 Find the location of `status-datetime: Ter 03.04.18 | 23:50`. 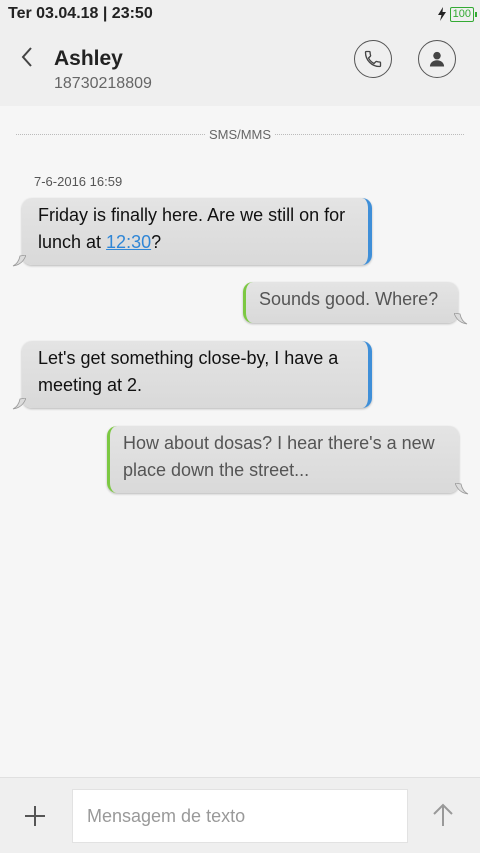

status-datetime: Ter 03.04.18 | 23:50 is located at coordinates (80, 13).